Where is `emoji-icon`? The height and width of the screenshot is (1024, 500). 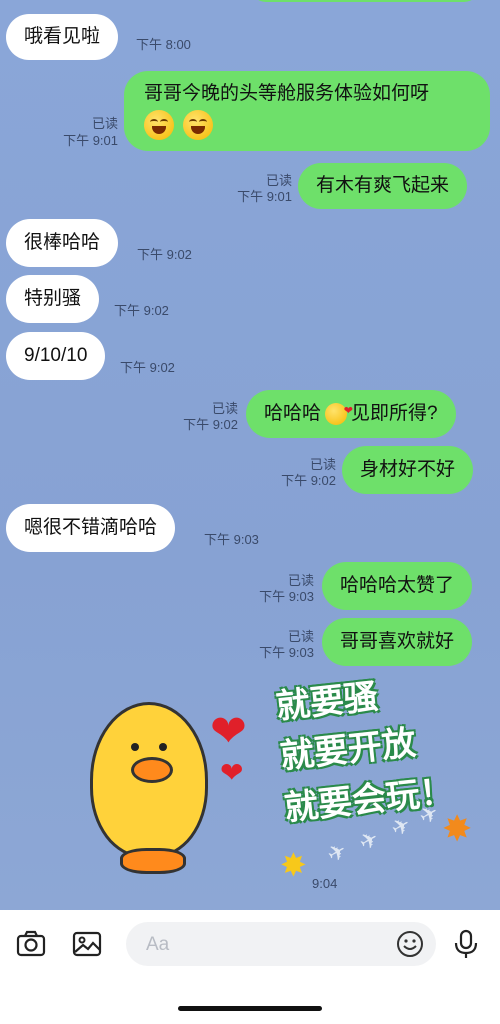
emoji-icon is located at coordinates (410, 944).